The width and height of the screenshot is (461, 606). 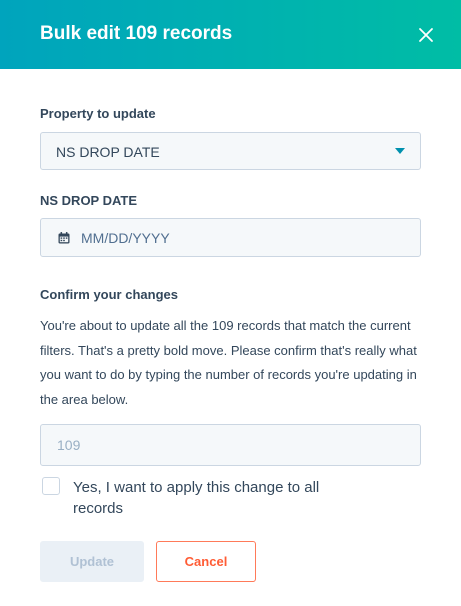 What do you see at coordinates (400, 151) in the screenshot?
I see `caret-down-icon` at bounding box center [400, 151].